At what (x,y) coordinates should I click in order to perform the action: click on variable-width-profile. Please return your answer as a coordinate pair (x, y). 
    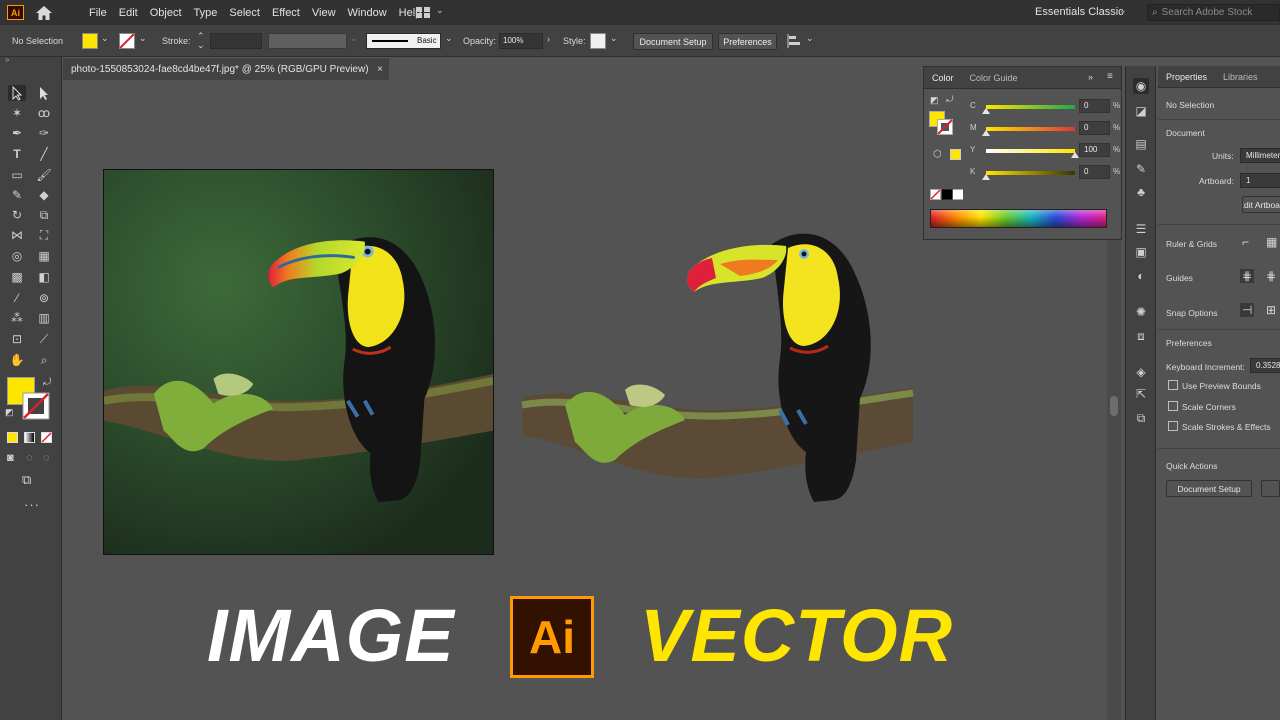
    Looking at the image, I should click on (307, 41).